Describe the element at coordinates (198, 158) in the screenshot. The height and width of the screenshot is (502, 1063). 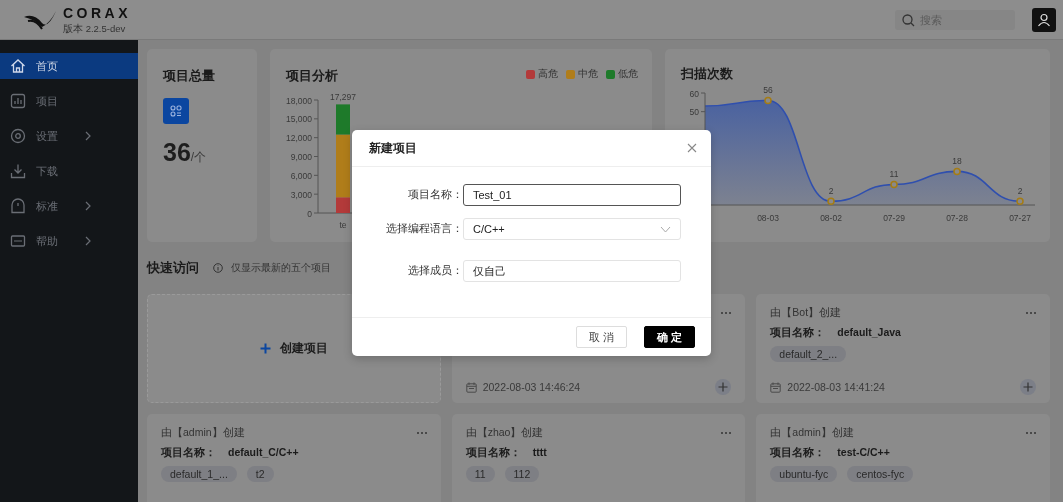
I see `count-unit: /个` at that location.